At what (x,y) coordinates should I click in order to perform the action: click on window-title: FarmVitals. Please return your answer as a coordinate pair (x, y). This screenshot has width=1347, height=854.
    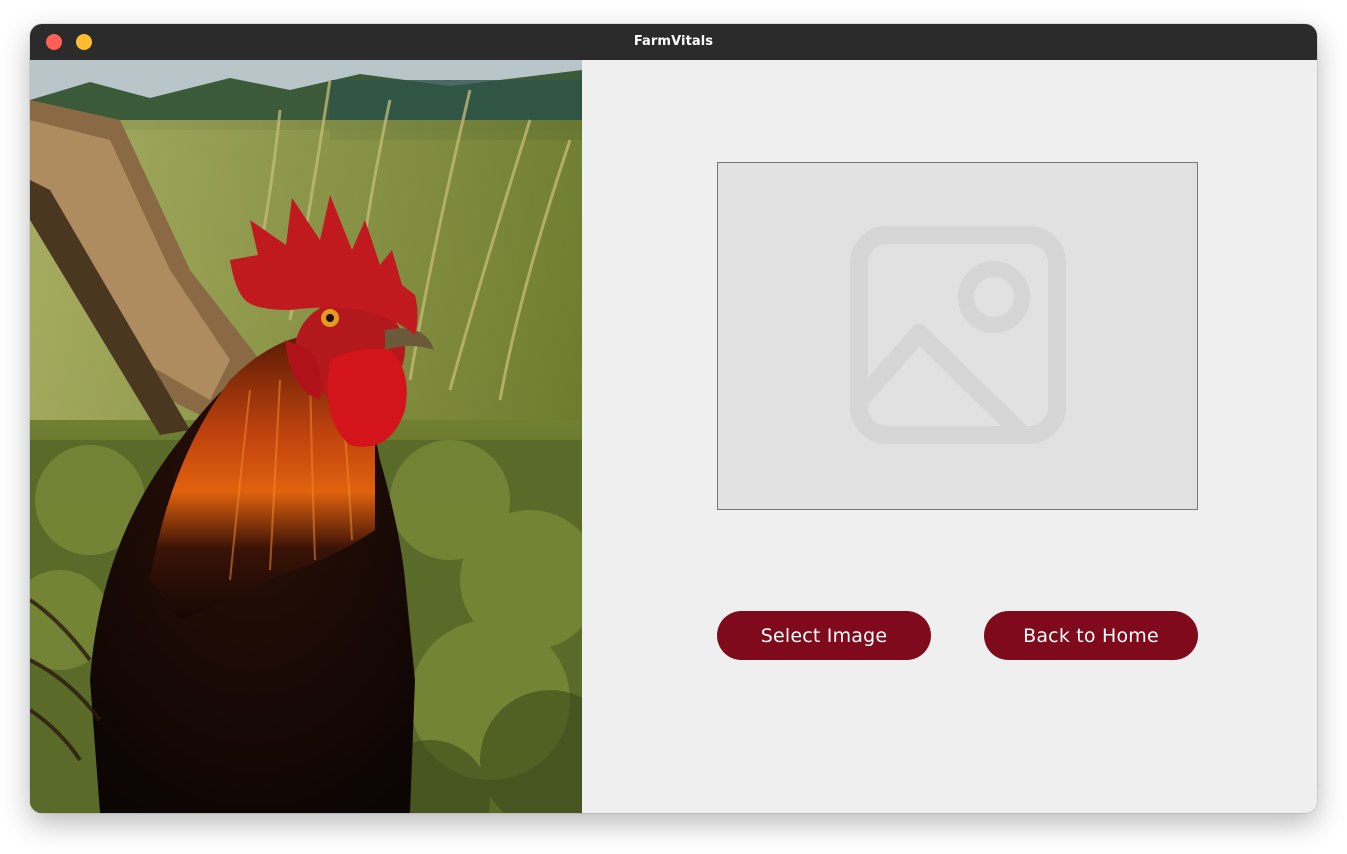
    Looking at the image, I should click on (673, 41).